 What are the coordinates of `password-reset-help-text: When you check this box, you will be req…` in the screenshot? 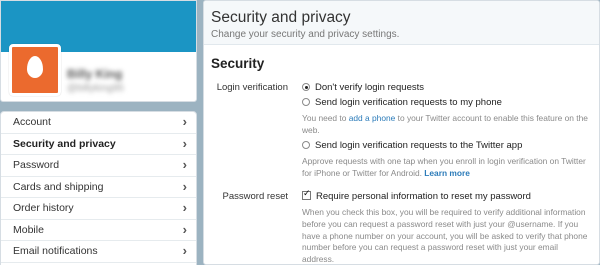 It's located at (445, 236).